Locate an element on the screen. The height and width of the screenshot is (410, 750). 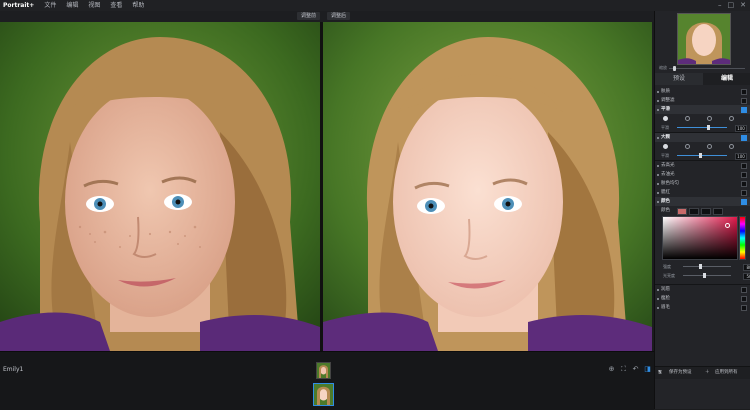
brightness-slider-row: 光亮度 50 is located at coordinates (702, 275).